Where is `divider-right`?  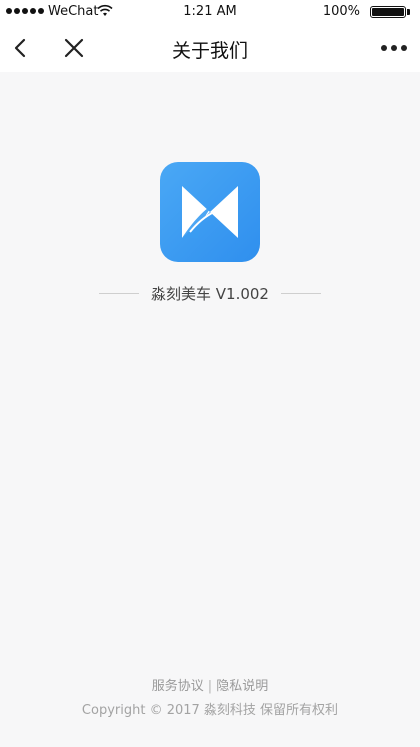 divider-right is located at coordinates (300, 293).